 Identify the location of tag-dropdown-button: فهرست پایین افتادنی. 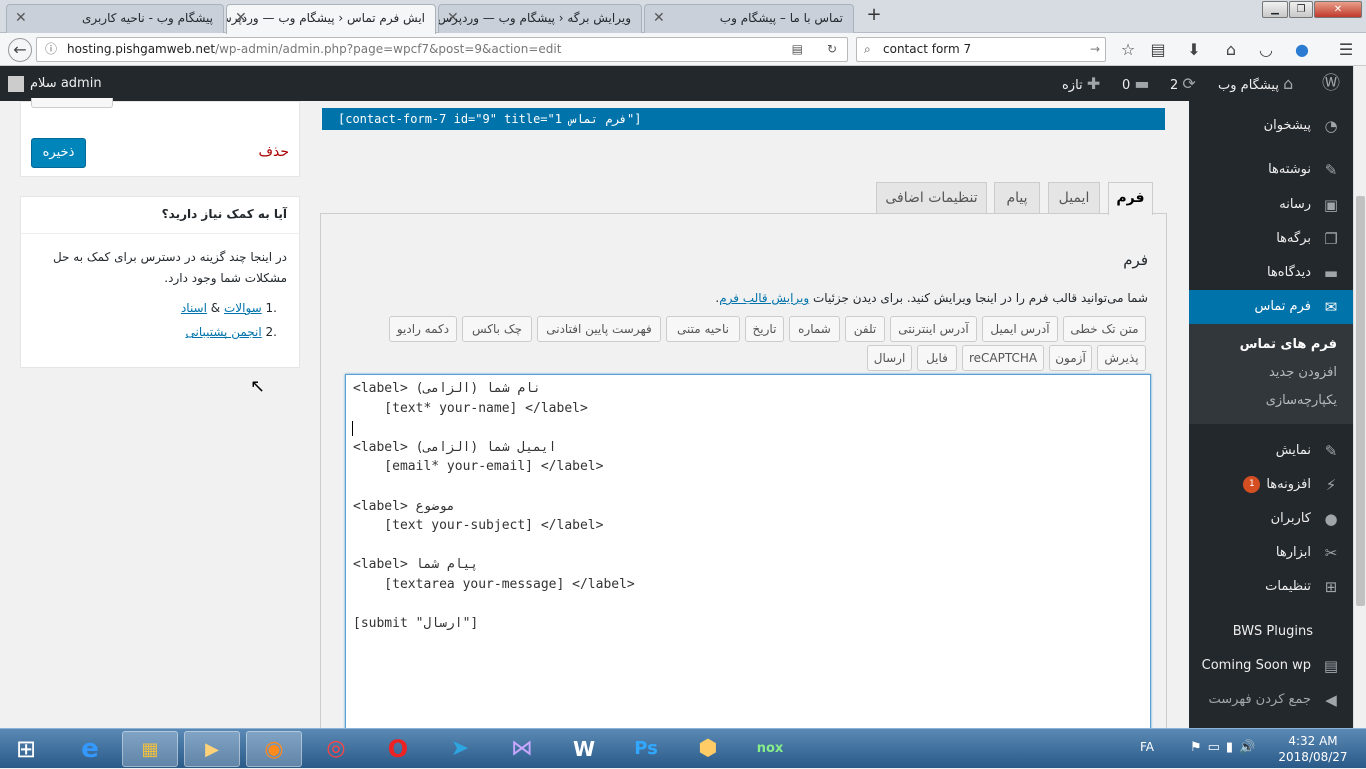
(599, 329).